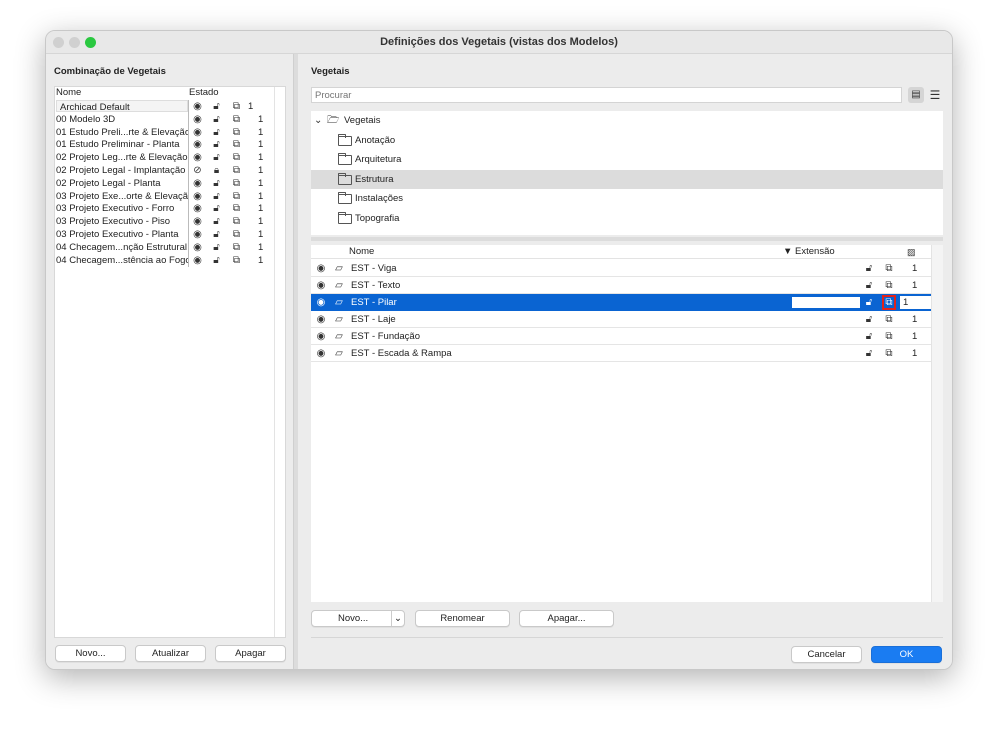 This screenshot has width=999, height=730. What do you see at coordinates (935, 95) in the screenshot?
I see `list-view-icon: ☰` at bounding box center [935, 95].